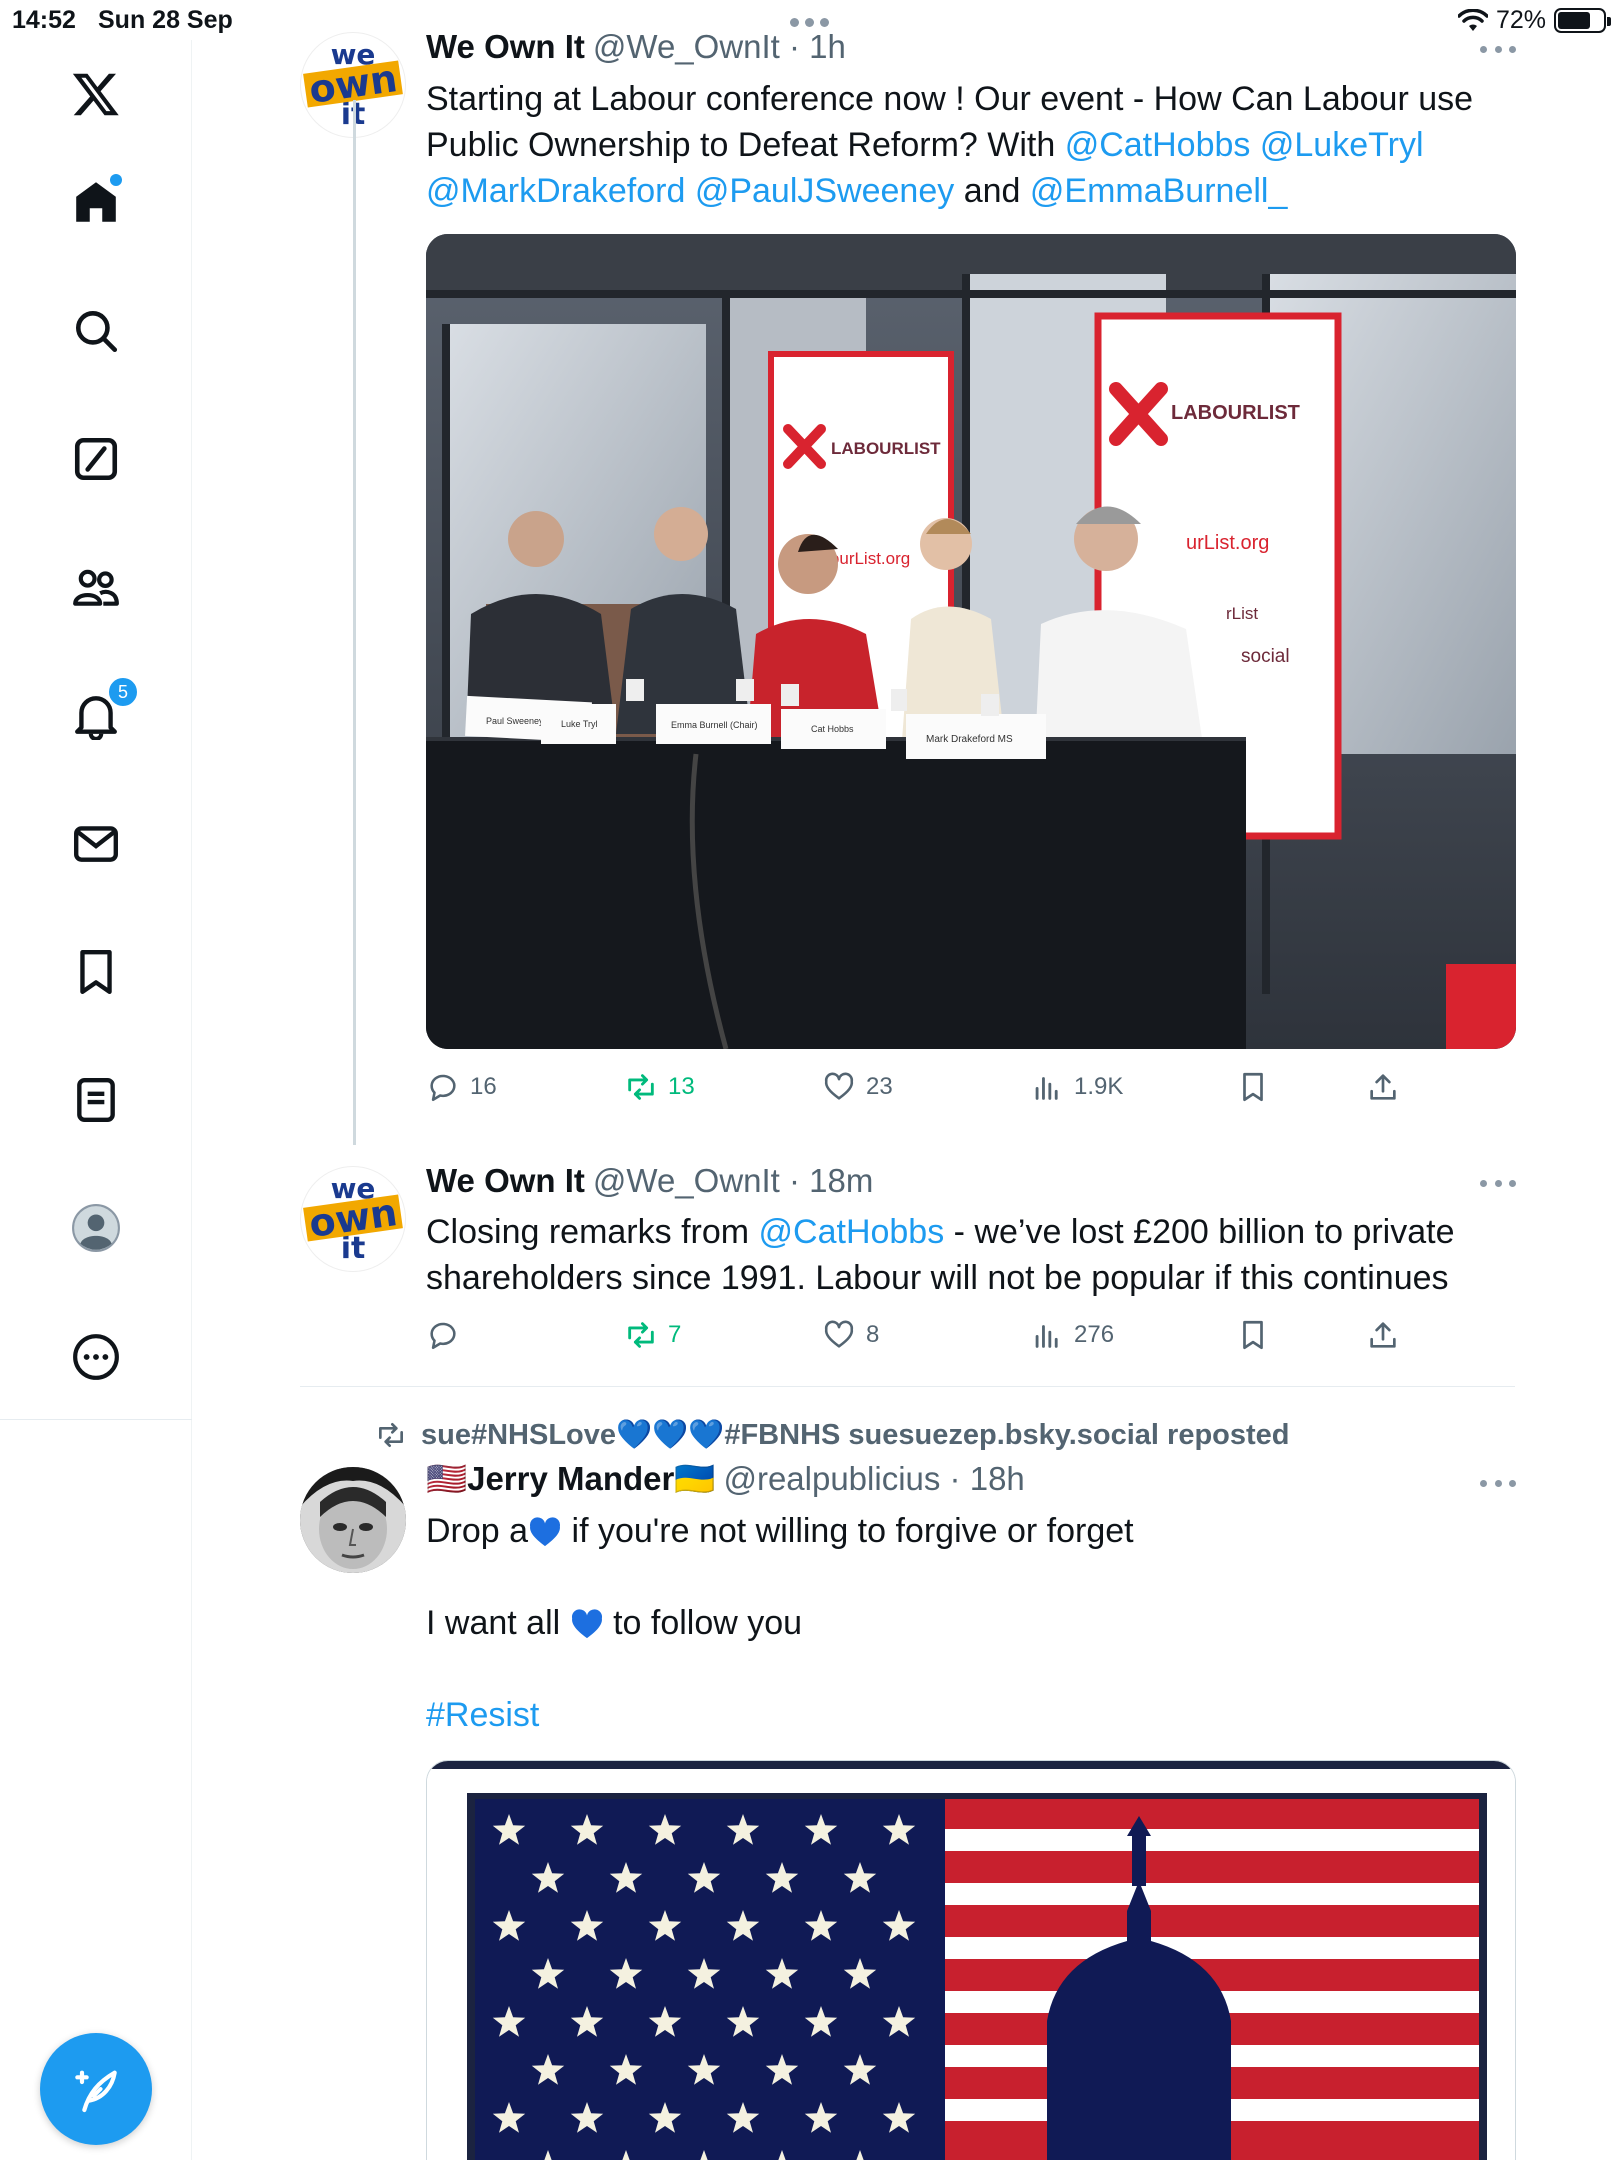  What do you see at coordinates (1342, 145) in the screenshot?
I see `mention-link: @LukeTryl` at bounding box center [1342, 145].